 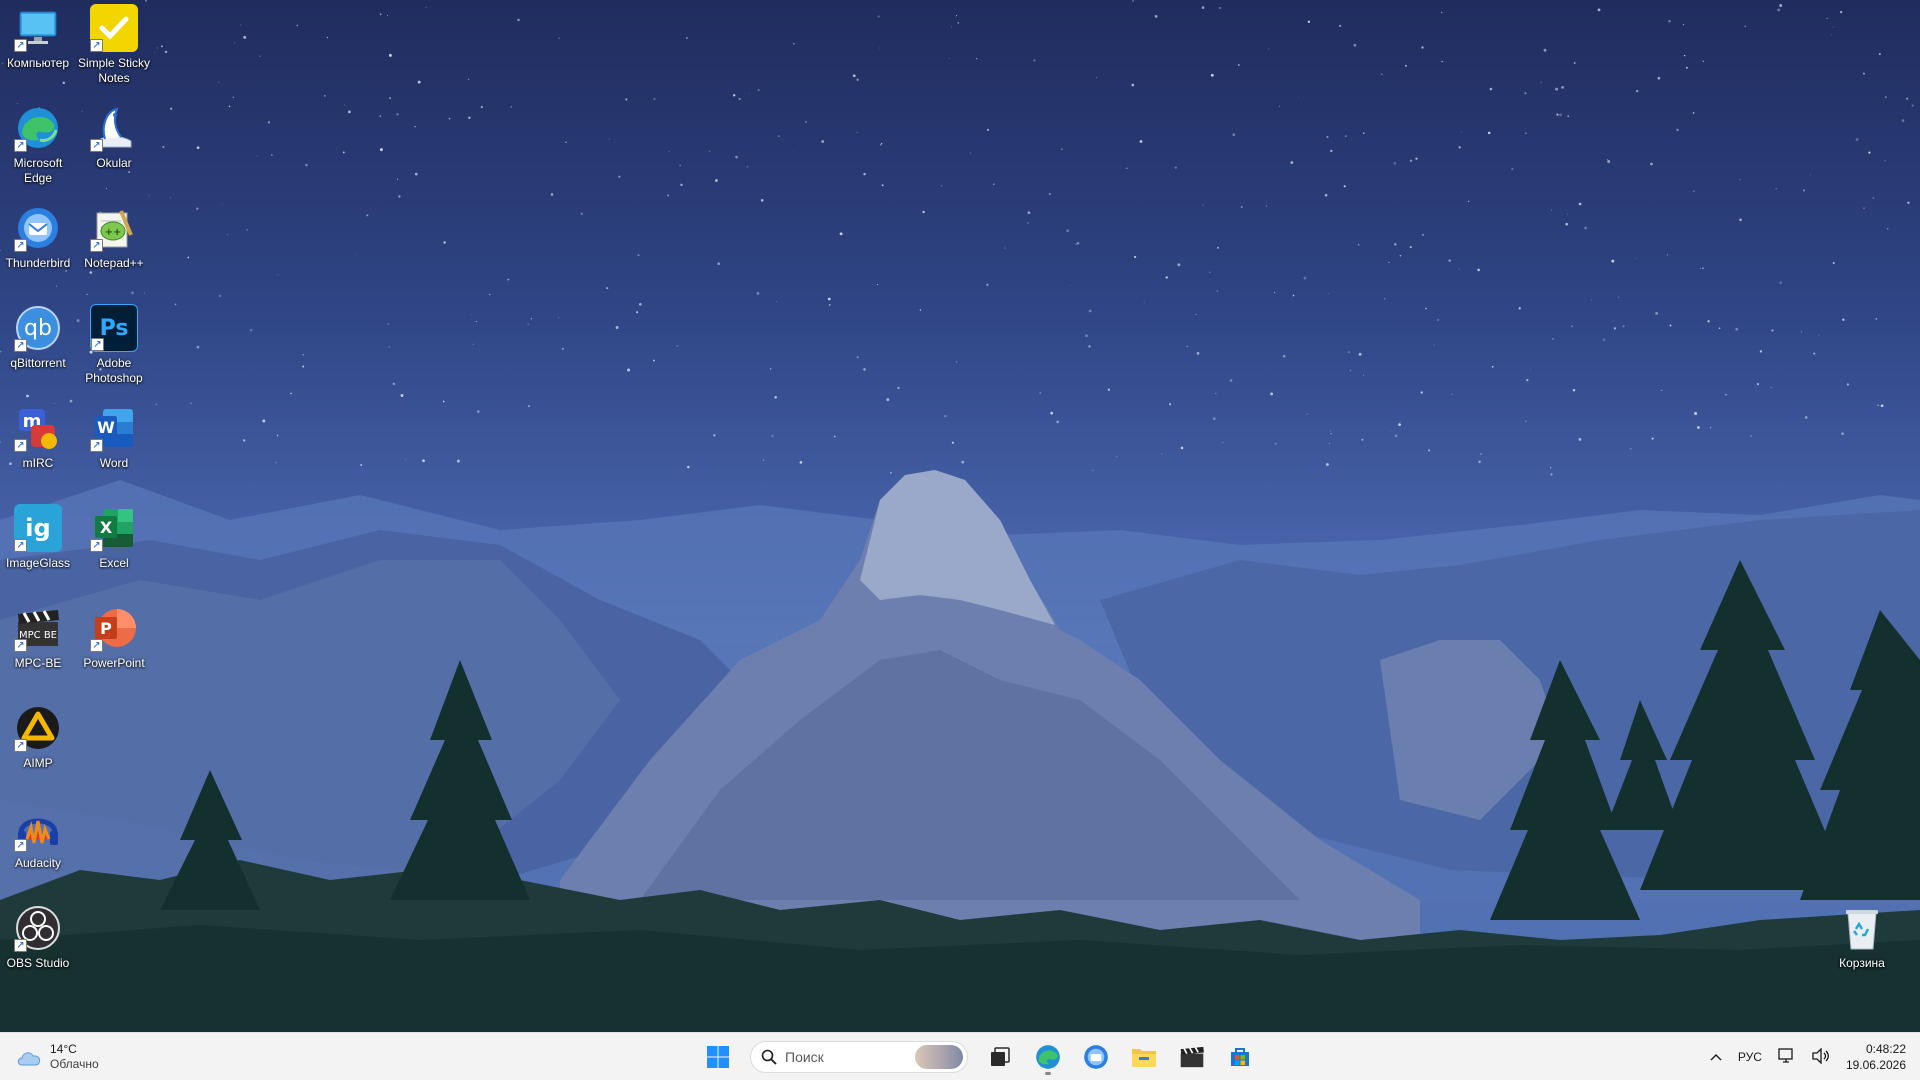 What do you see at coordinates (1876, 1057) in the screenshot?
I see `taskbar-clock: 0:48:22 19.06.2026` at bounding box center [1876, 1057].